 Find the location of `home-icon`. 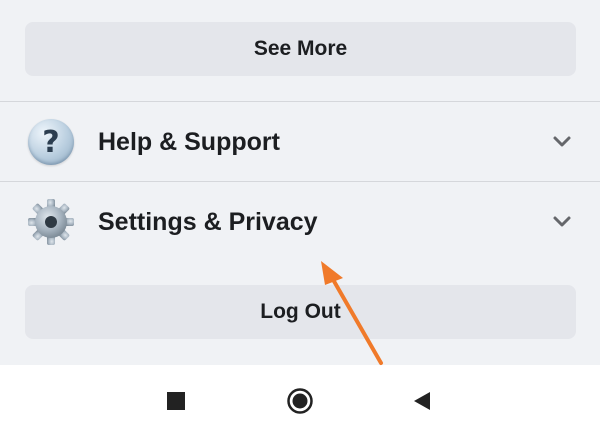

home-icon is located at coordinates (300, 401).